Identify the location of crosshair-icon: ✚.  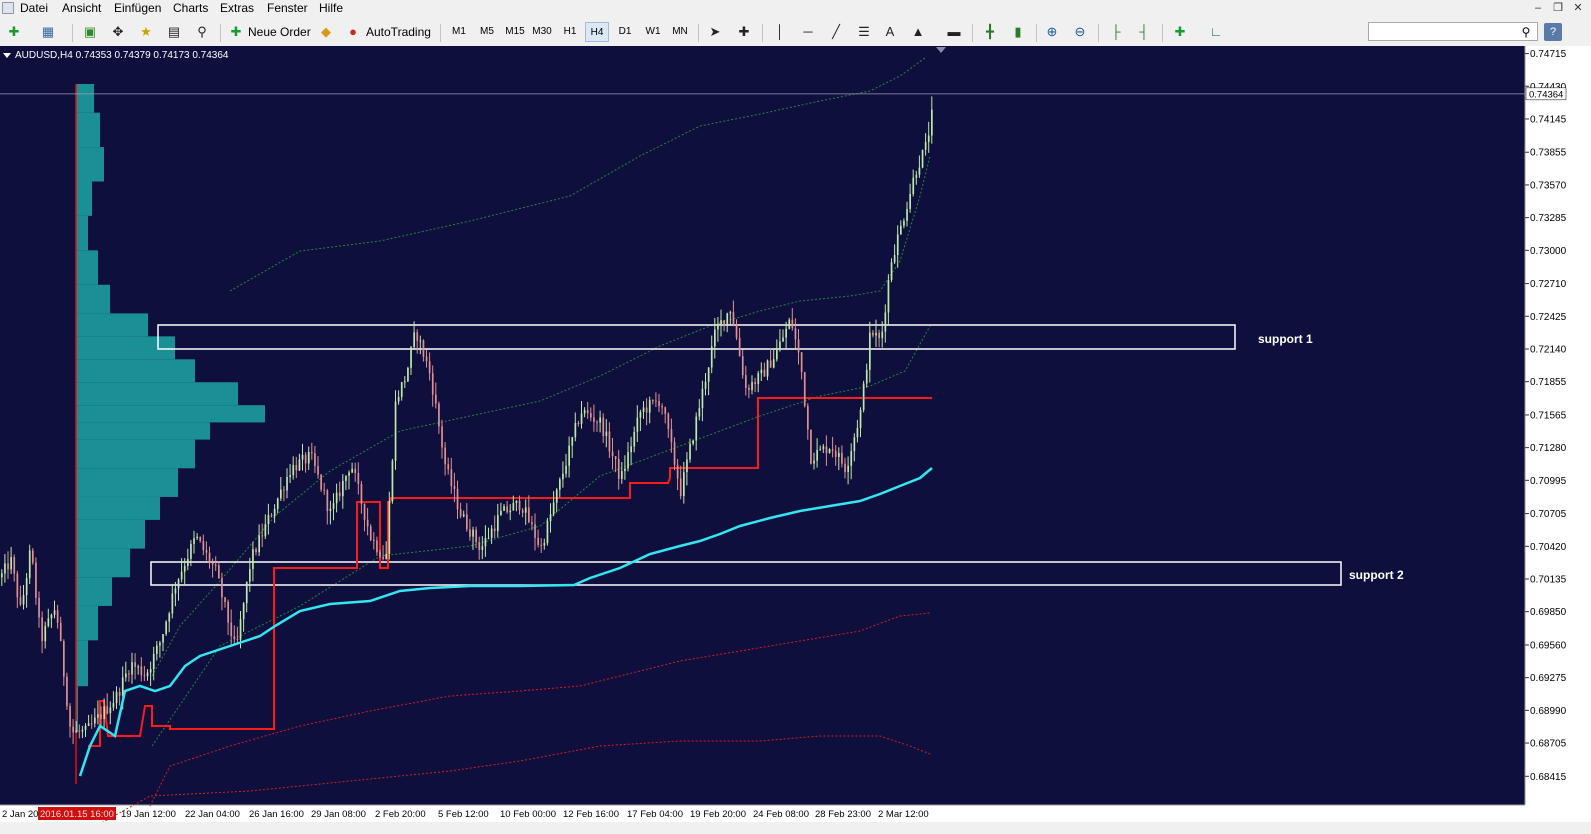
(744, 32).